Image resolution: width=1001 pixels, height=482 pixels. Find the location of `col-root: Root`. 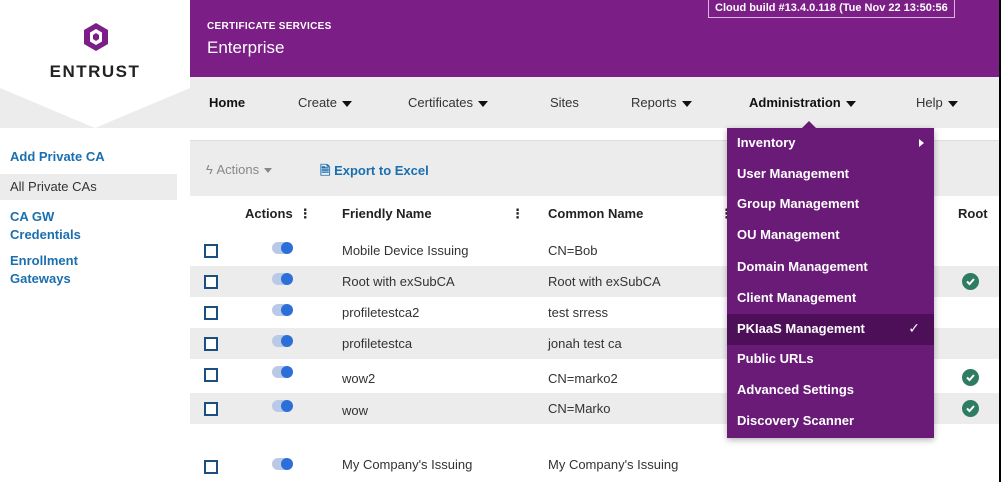

col-root: Root is located at coordinates (973, 213).